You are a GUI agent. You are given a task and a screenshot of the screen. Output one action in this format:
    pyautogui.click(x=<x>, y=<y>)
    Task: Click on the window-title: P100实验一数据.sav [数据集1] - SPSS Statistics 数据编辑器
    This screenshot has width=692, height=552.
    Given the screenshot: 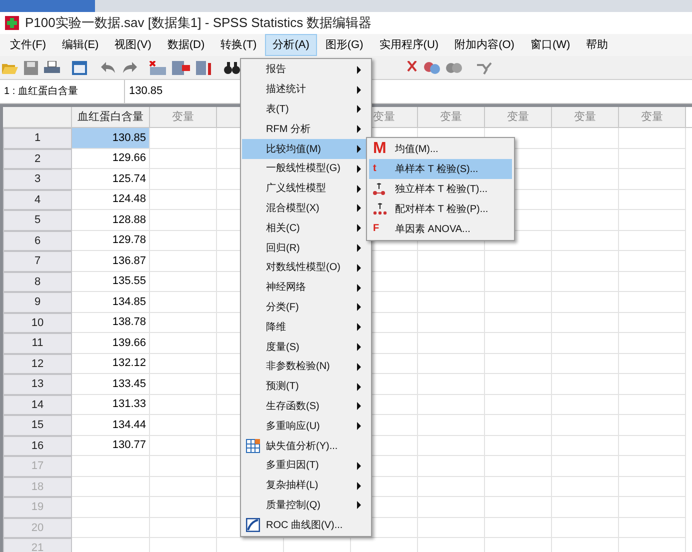 What is the action you would take?
    pyautogui.click(x=198, y=23)
    